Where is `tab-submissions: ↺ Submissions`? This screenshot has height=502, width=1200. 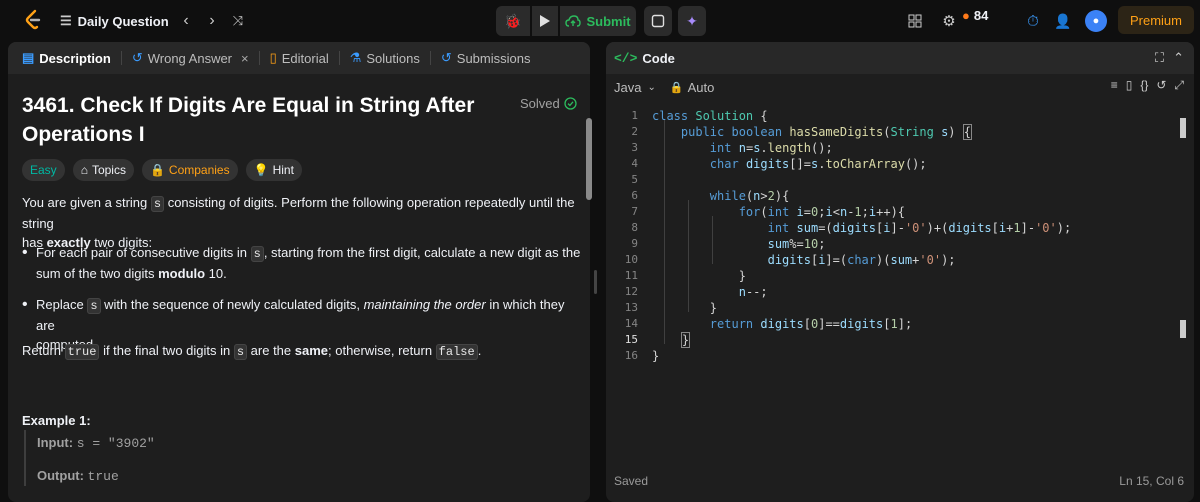
tab-submissions: ↺ Submissions is located at coordinates (486, 58).